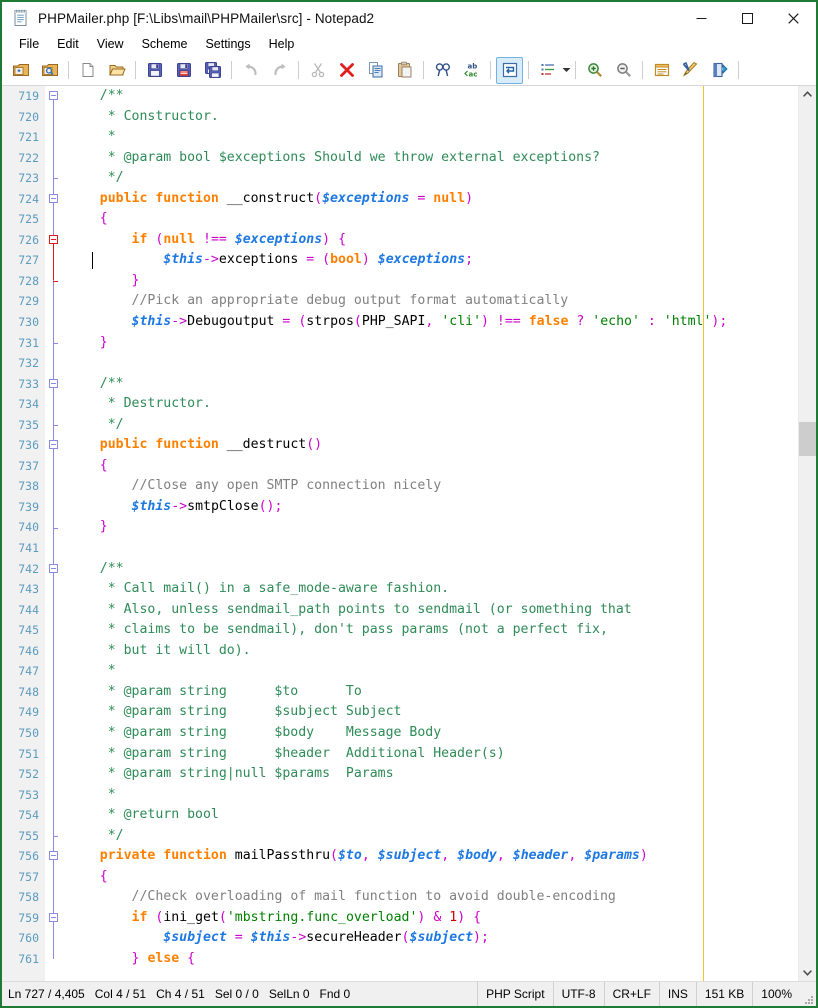  What do you see at coordinates (430, 959) in the screenshot?
I see `code-line: } else {` at bounding box center [430, 959].